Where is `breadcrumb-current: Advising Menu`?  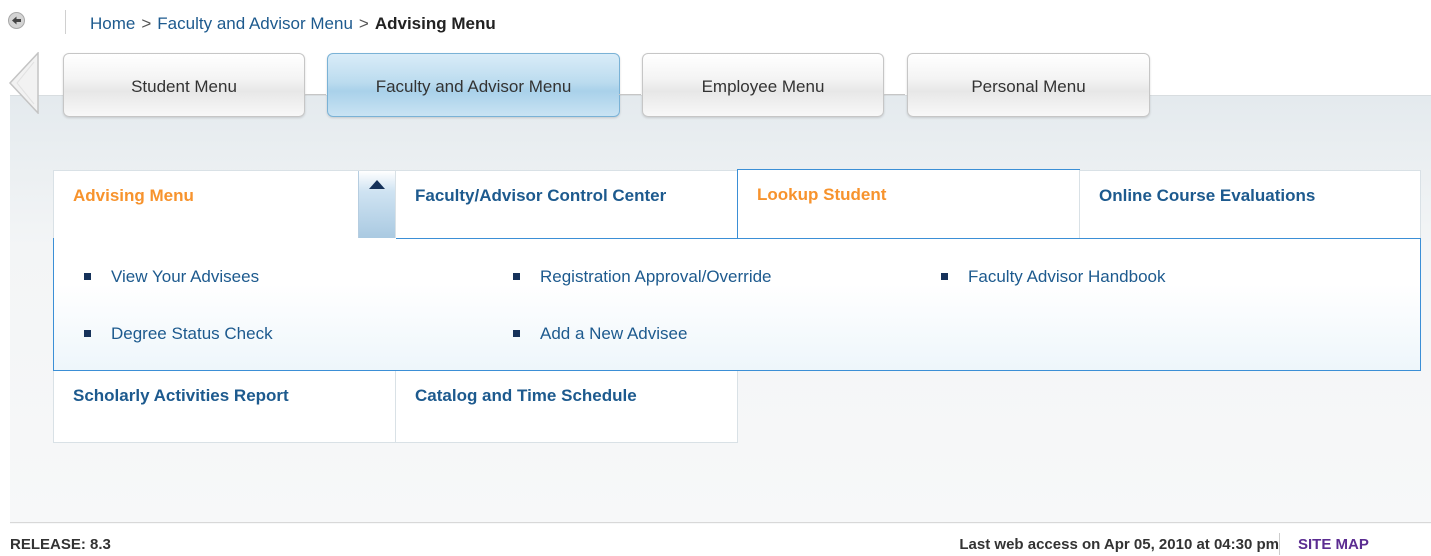 breadcrumb-current: Advising Menu is located at coordinates (435, 23).